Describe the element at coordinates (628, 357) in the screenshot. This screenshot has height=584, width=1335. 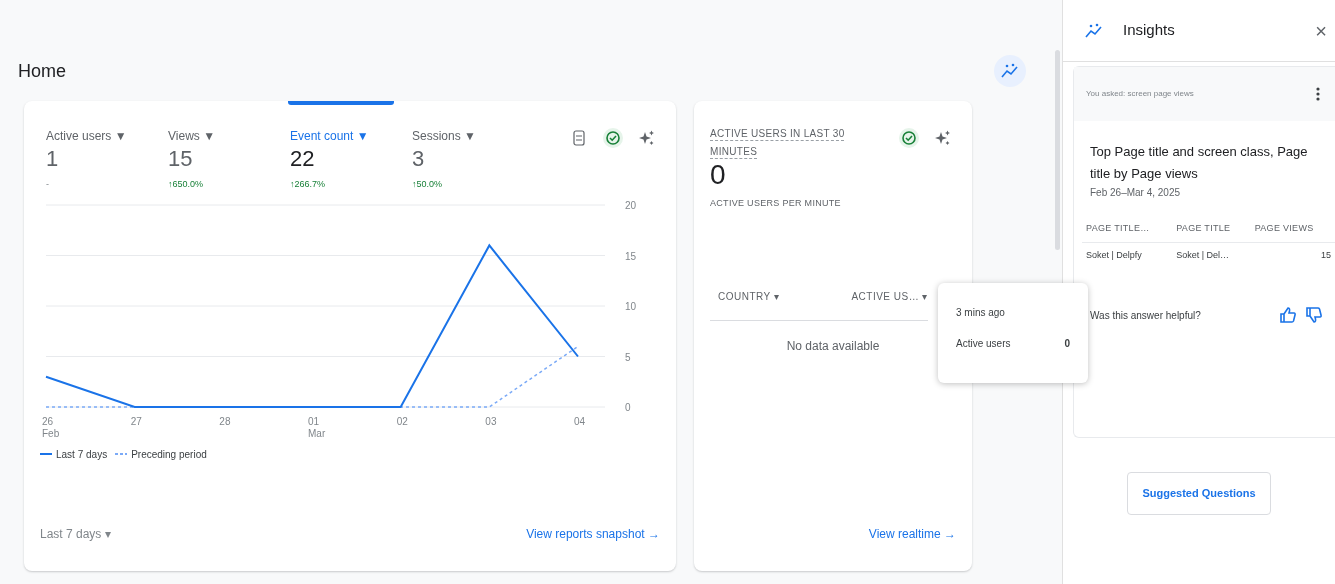
I see `axis-label: 5` at that location.